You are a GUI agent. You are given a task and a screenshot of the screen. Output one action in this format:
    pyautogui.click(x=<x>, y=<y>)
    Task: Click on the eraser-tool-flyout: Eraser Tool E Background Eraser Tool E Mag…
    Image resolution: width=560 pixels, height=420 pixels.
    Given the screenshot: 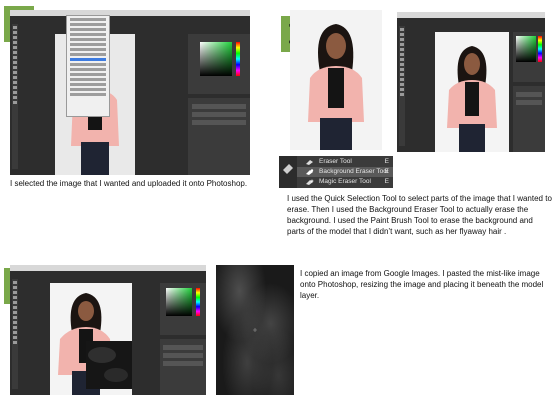 What is the action you would take?
    pyautogui.click(x=336, y=172)
    